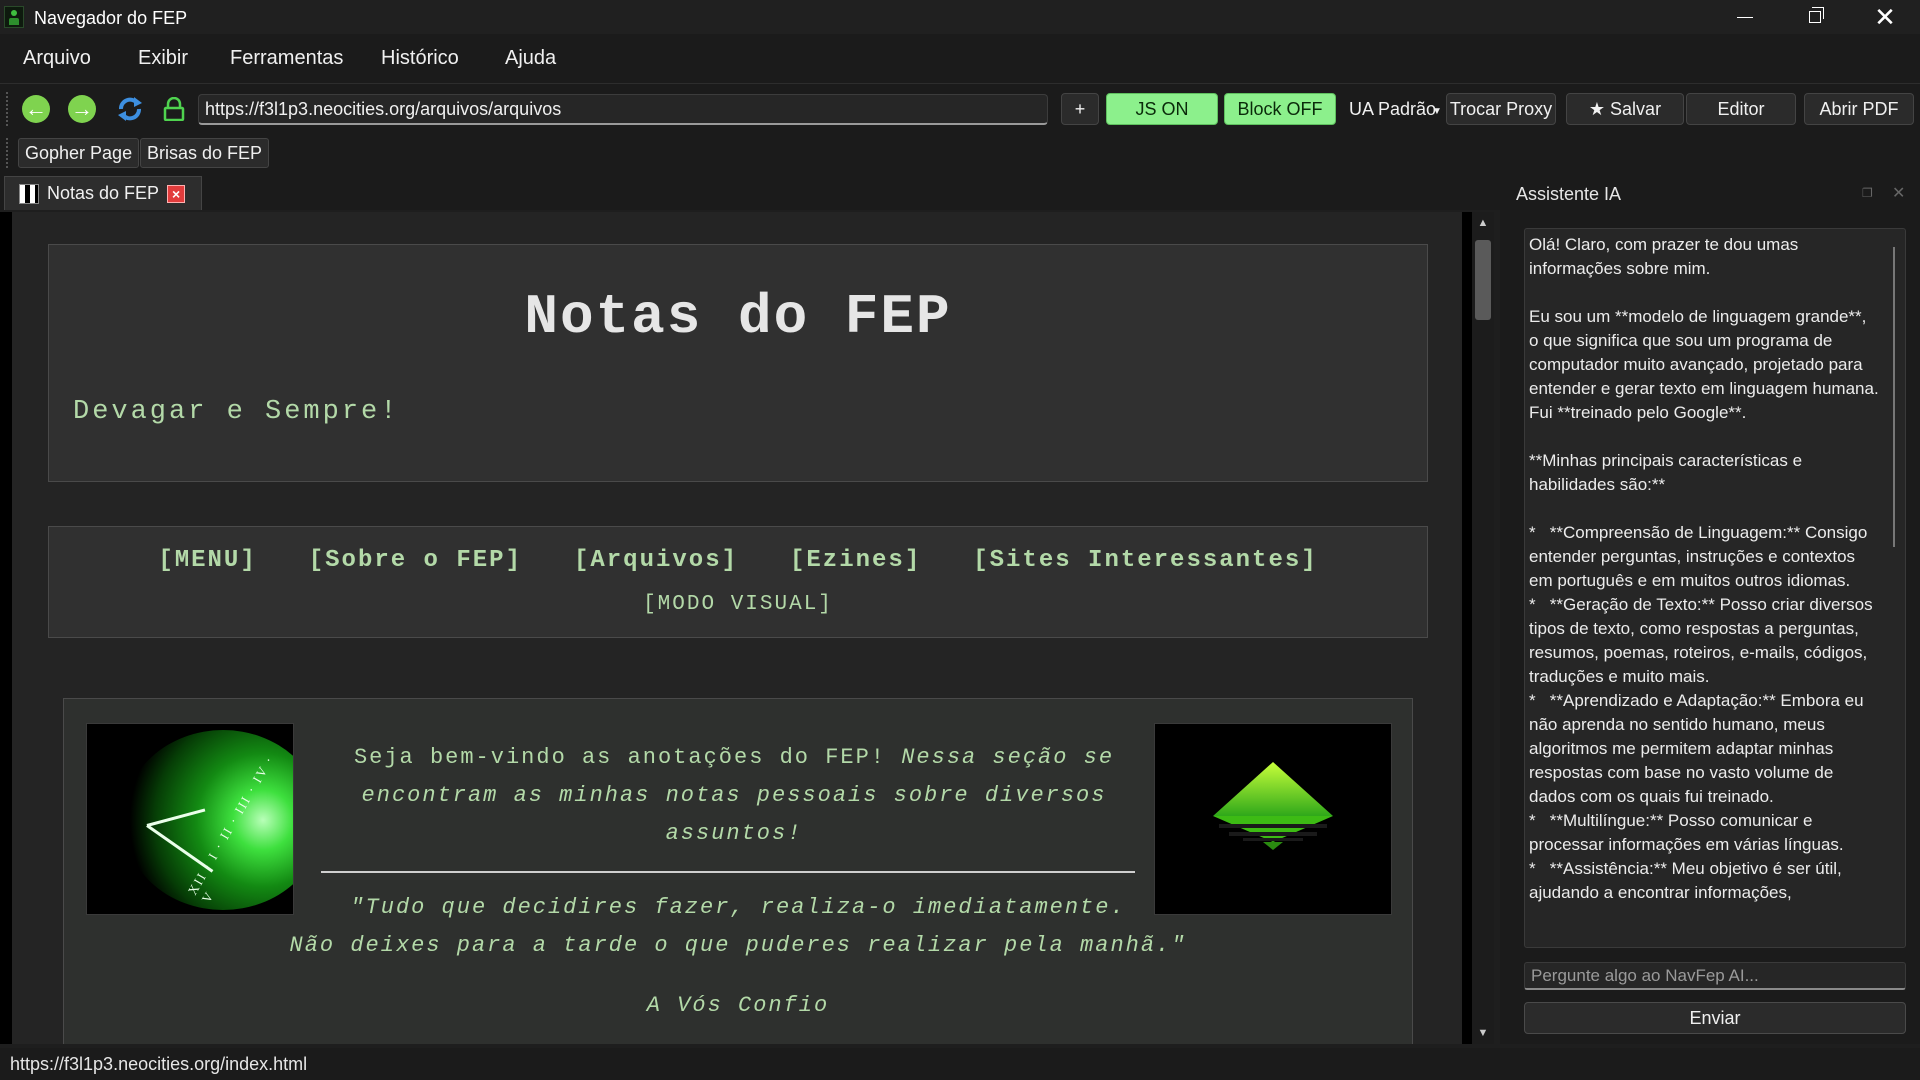 The height and width of the screenshot is (1080, 1920). What do you see at coordinates (79, 153) in the screenshot?
I see `bookmark-gopher-page: Gopher Page` at bounding box center [79, 153].